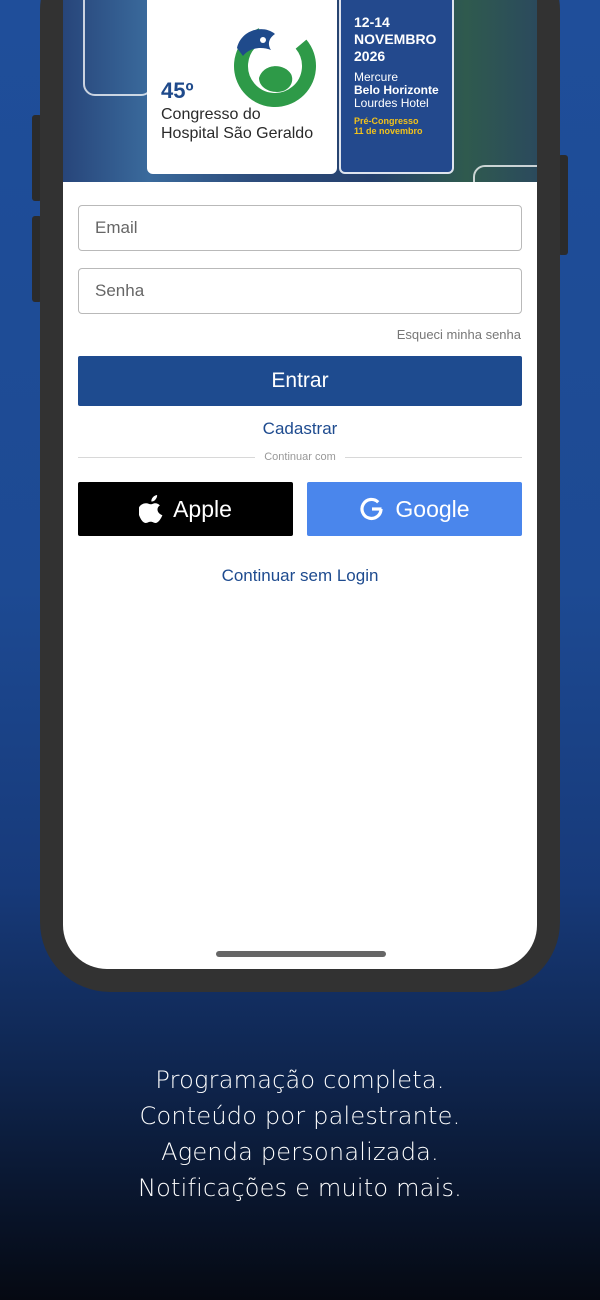 This screenshot has width=600, height=1300. I want to click on event-venue: Mercure Belo Horizonte Lourdes Hotel, so click(396, 90).